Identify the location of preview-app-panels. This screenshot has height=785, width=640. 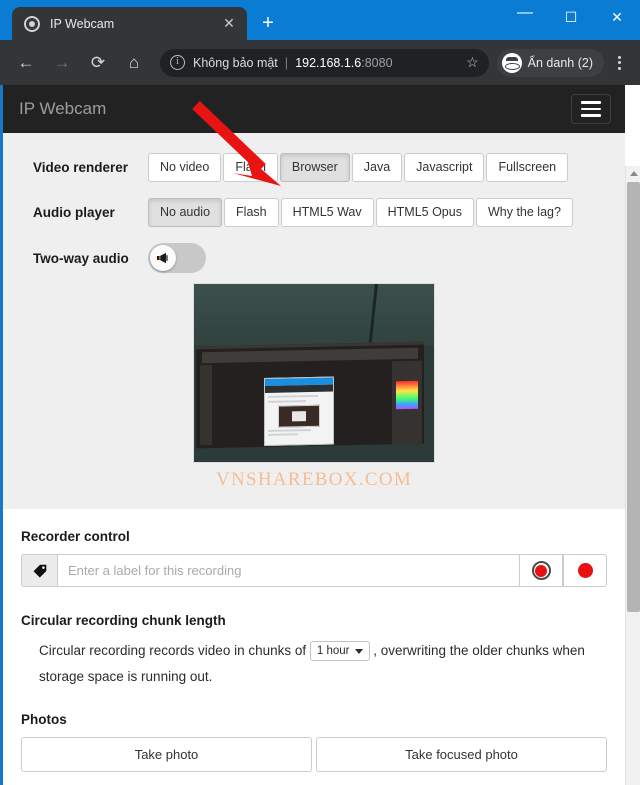
(407, 403).